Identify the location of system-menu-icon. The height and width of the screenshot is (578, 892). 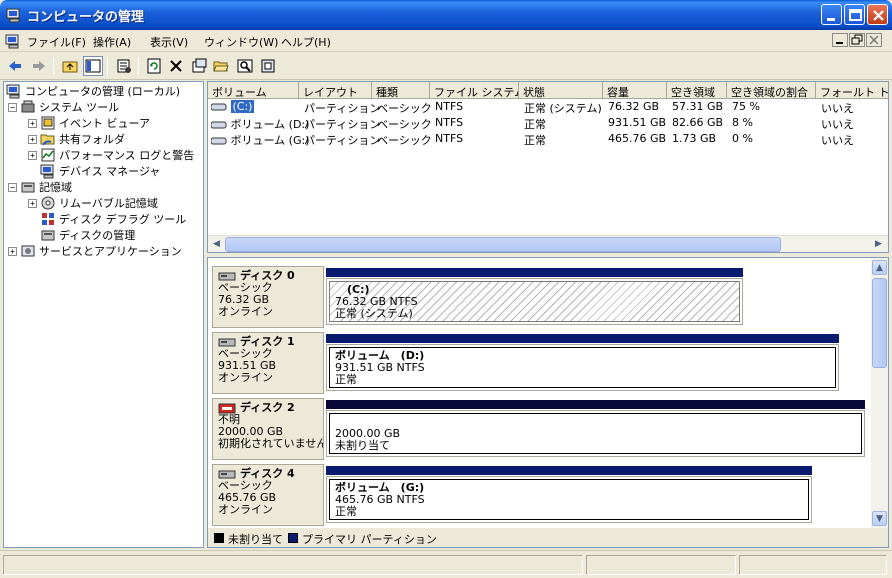
(13, 41).